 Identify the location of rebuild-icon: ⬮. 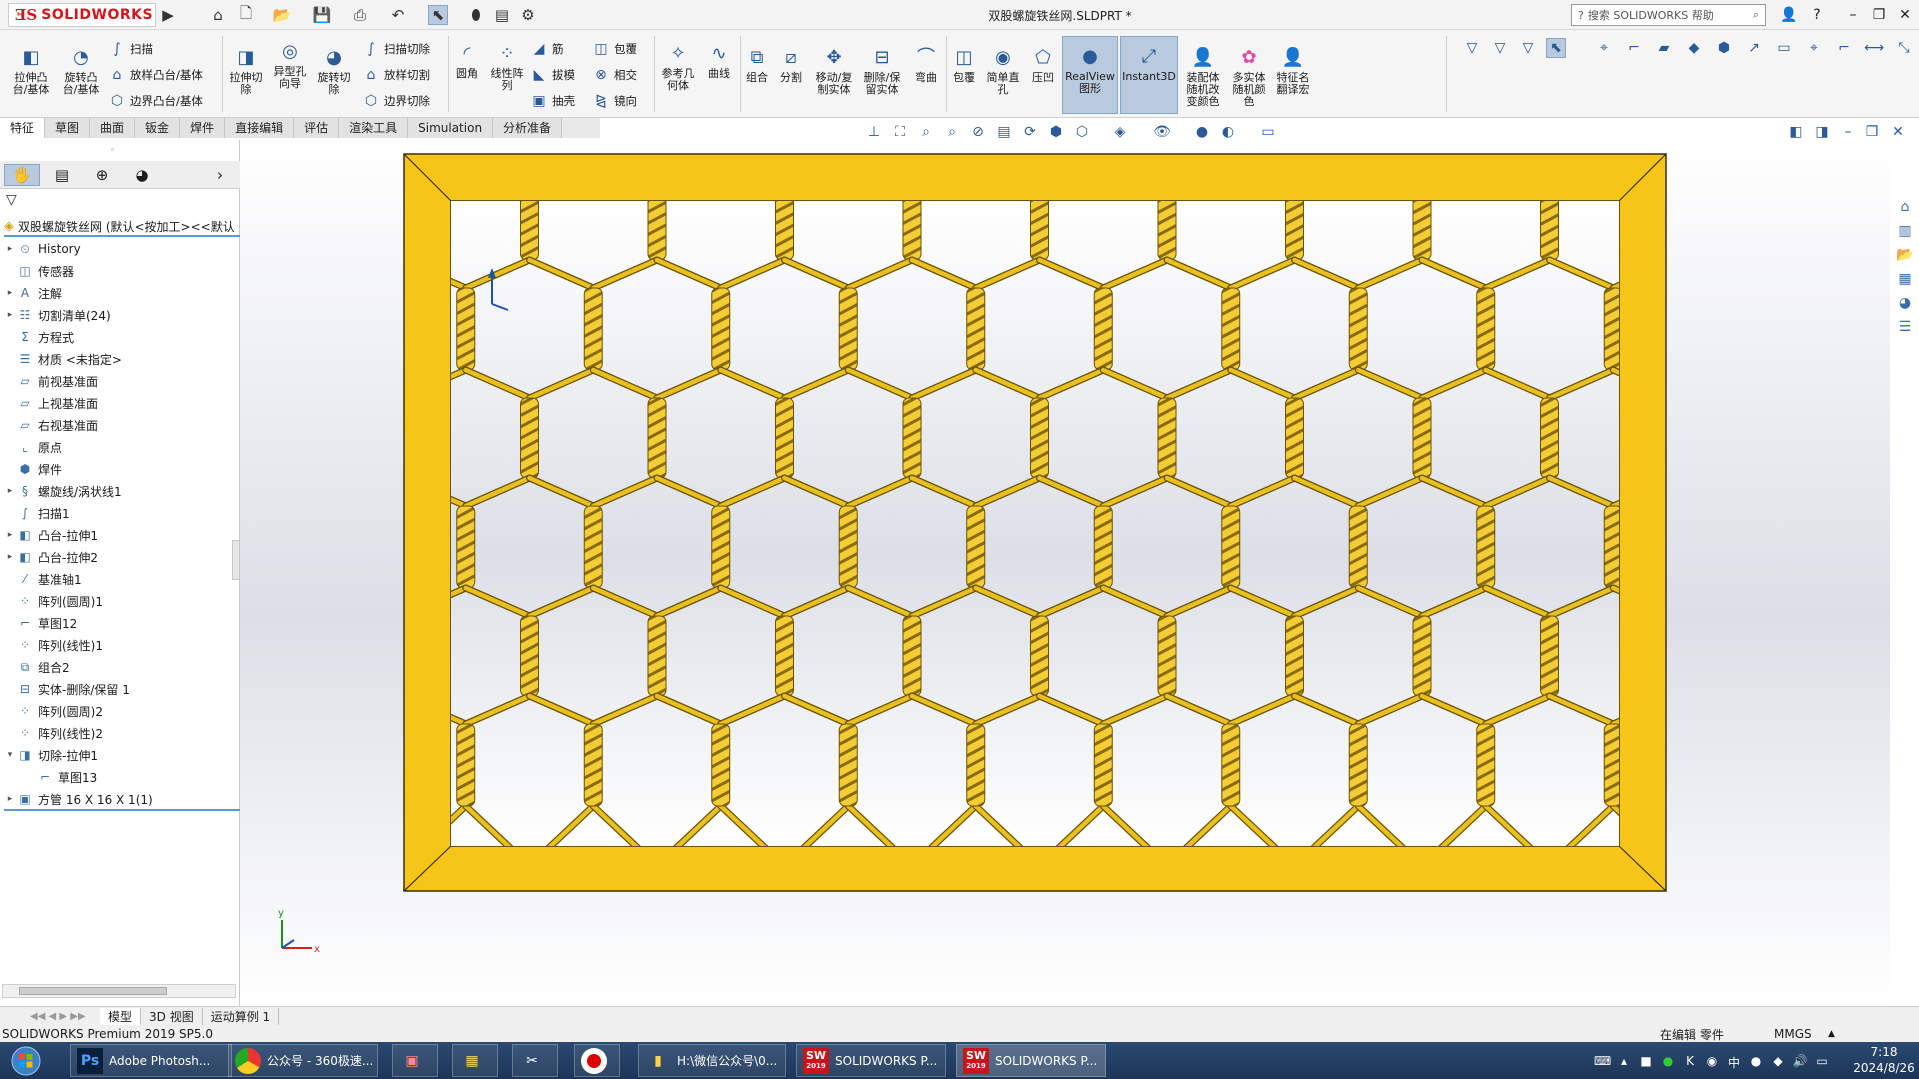
(476, 15).